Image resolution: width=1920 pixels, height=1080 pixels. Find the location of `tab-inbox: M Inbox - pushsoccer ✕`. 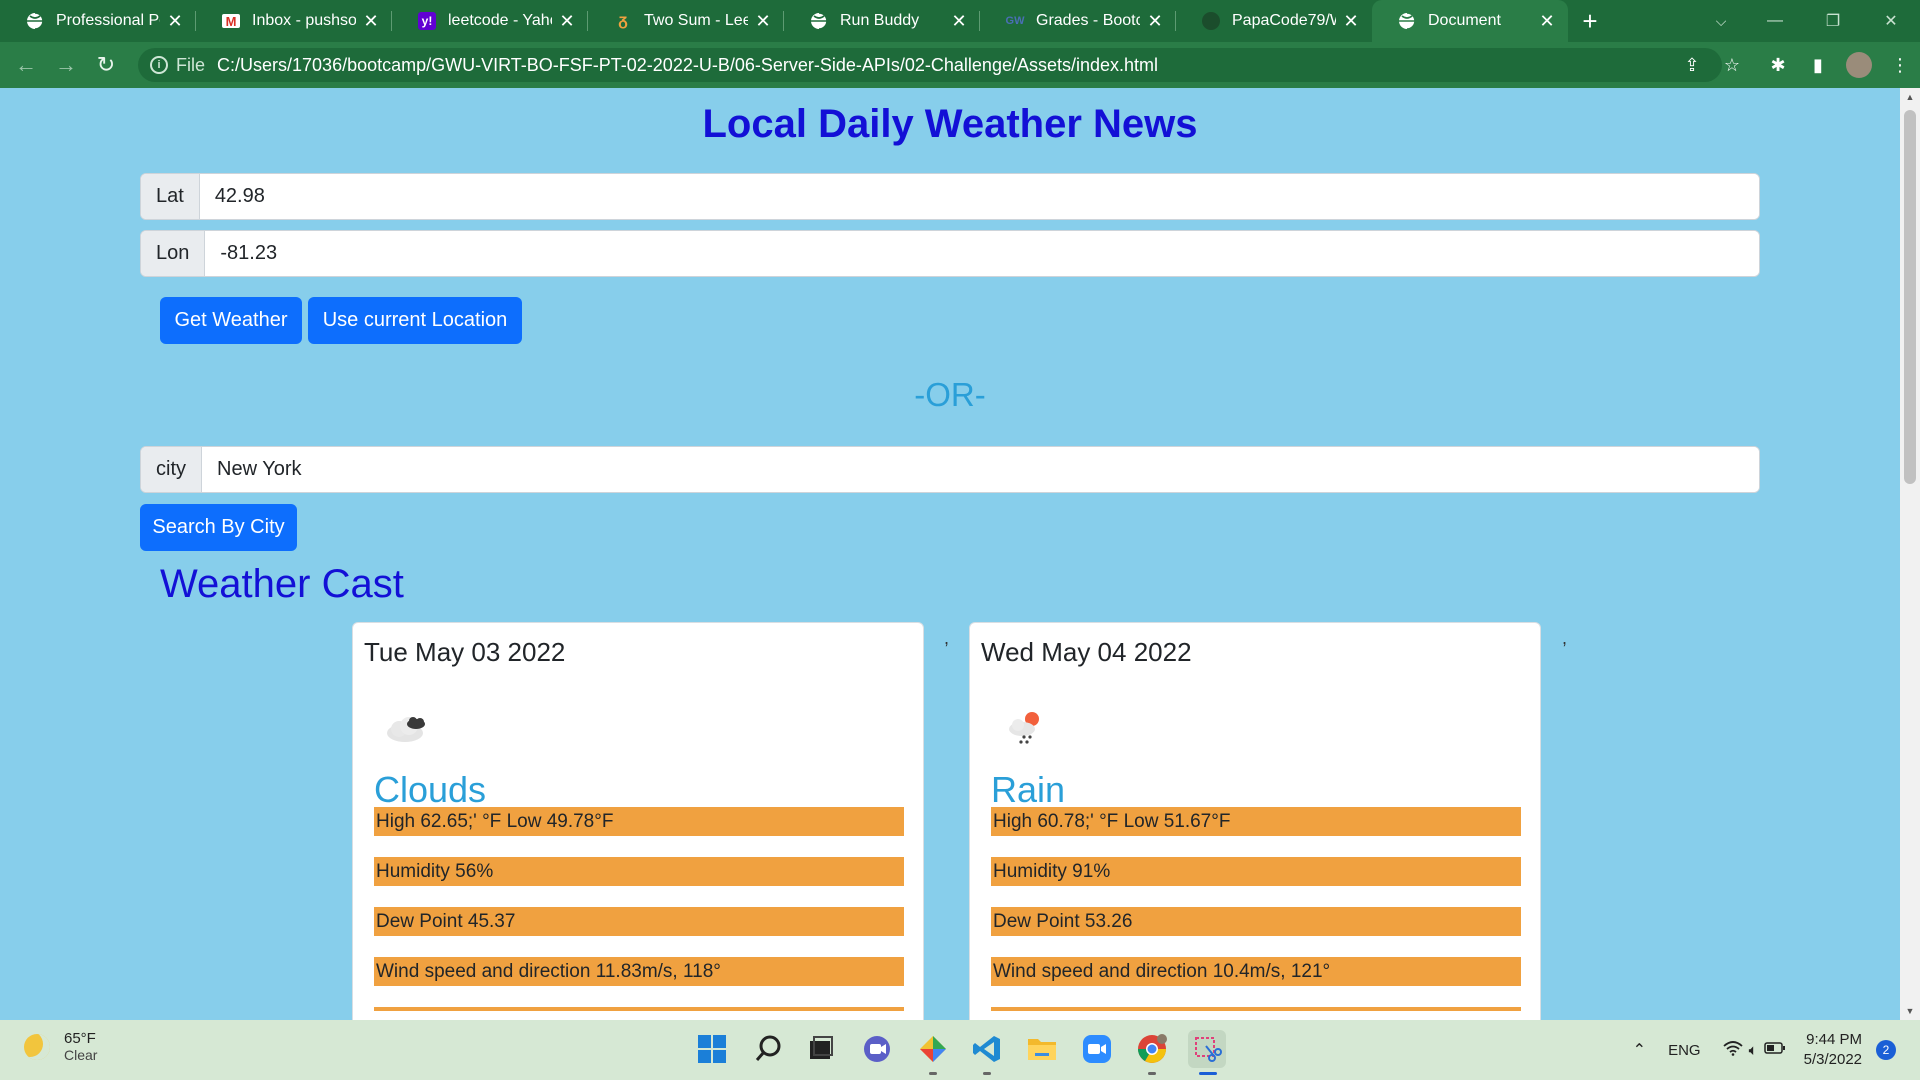

tab-inbox: M Inbox - pushsoccer ✕ is located at coordinates (294, 21).